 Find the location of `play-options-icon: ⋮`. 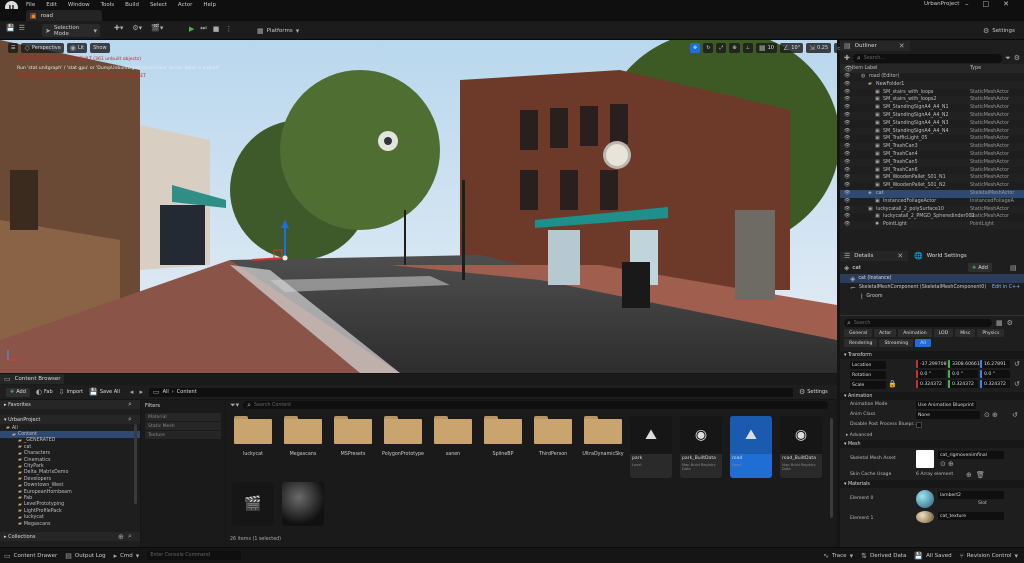

play-options-icon: ⋮ is located at coordinates (228, 29).